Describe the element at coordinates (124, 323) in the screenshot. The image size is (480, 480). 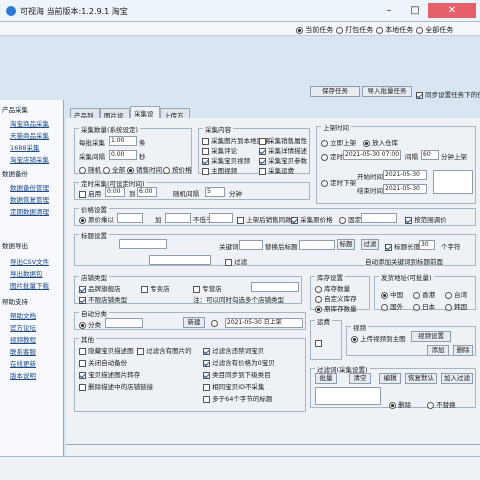
I see `category-input` at that location.